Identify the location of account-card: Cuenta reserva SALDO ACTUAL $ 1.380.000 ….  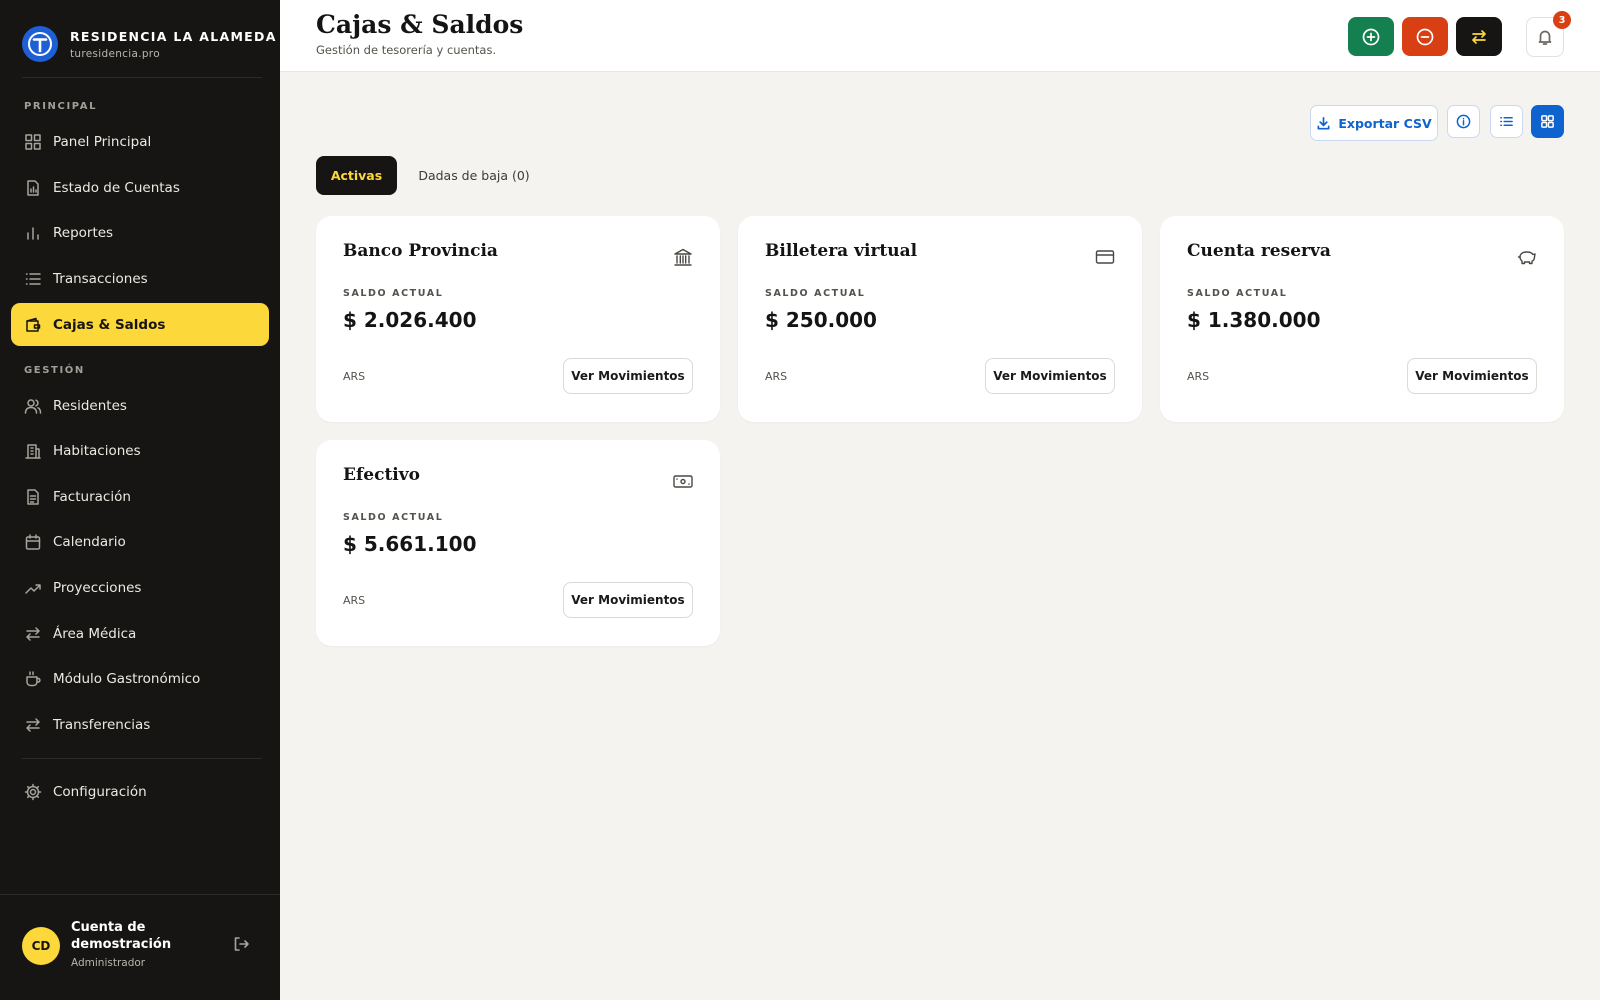
(1362, 319).